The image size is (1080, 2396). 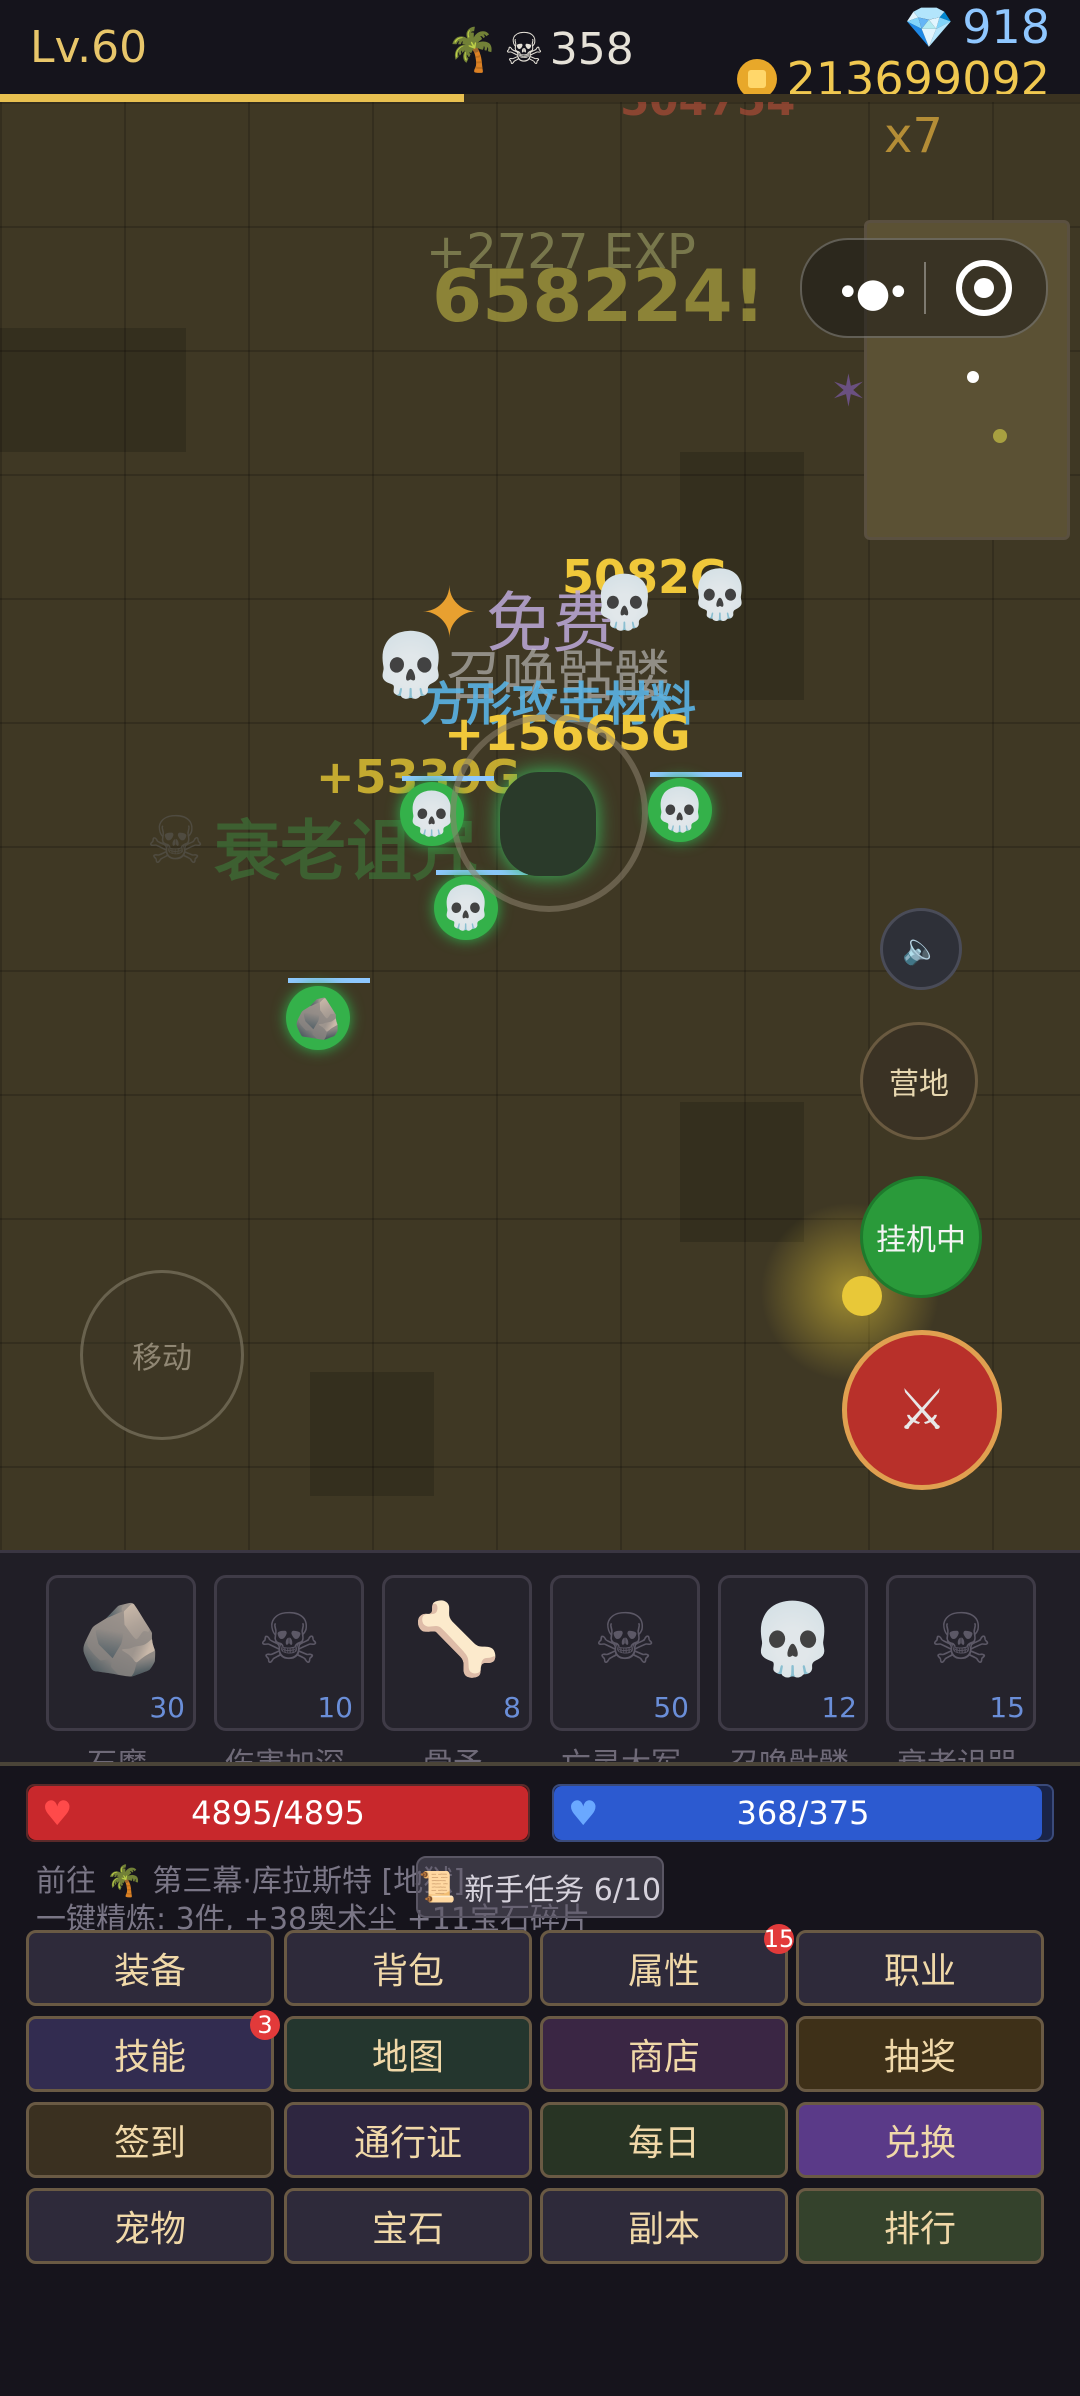 I want to click on notification-badge: 3, so click(x=265, y=2025).